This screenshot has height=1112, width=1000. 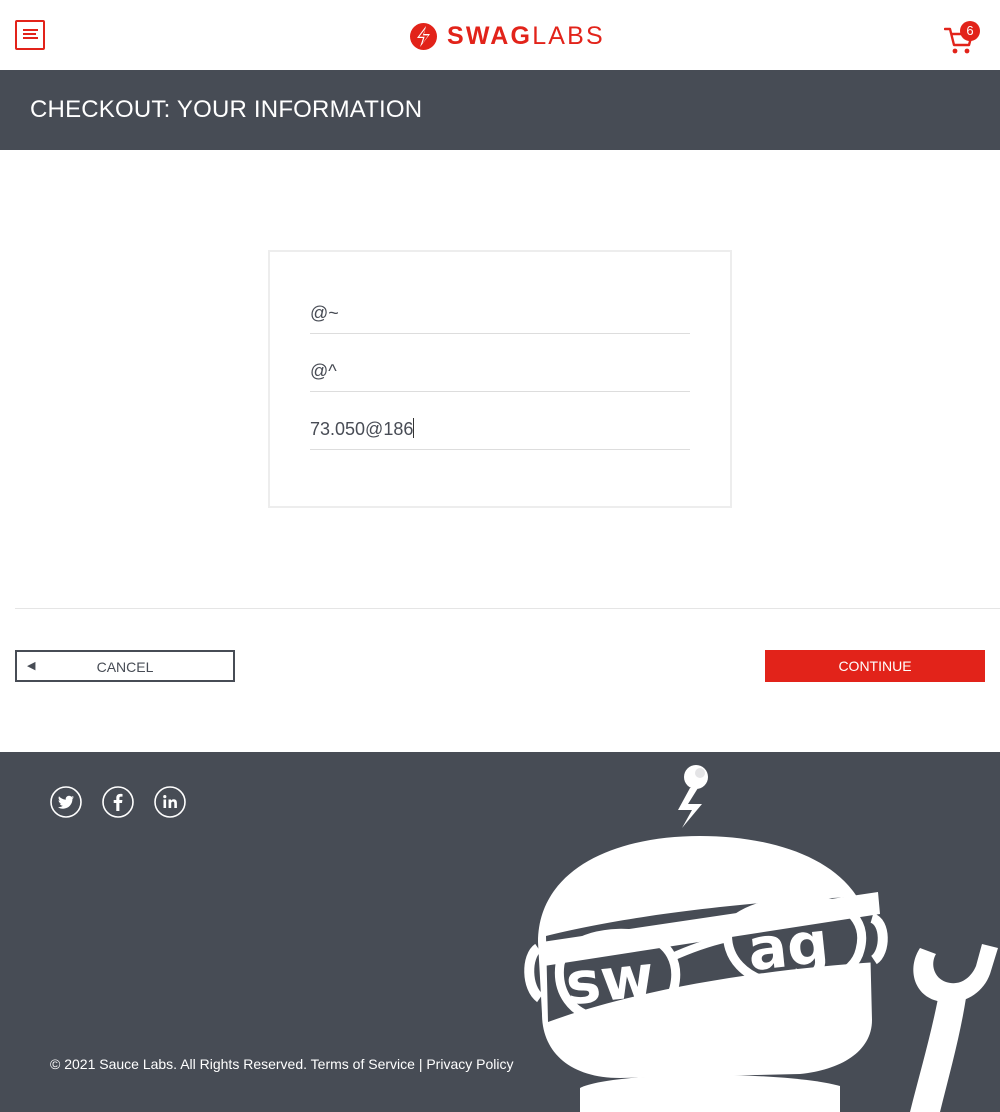 I want to click on divider, so click(x=507, y=608).